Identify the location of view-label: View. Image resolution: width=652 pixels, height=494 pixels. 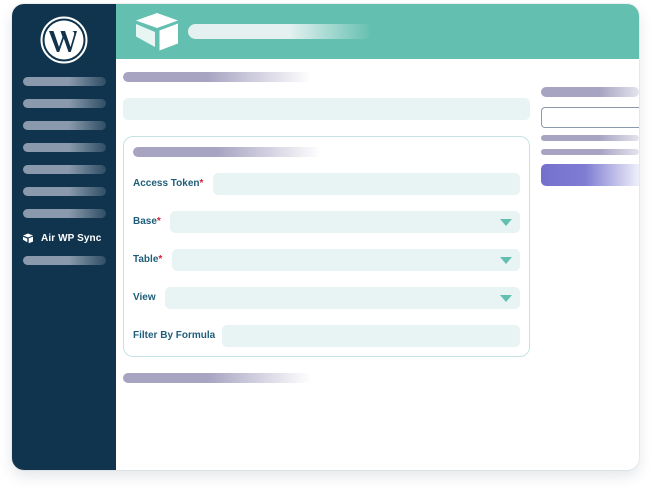
(144, 297).